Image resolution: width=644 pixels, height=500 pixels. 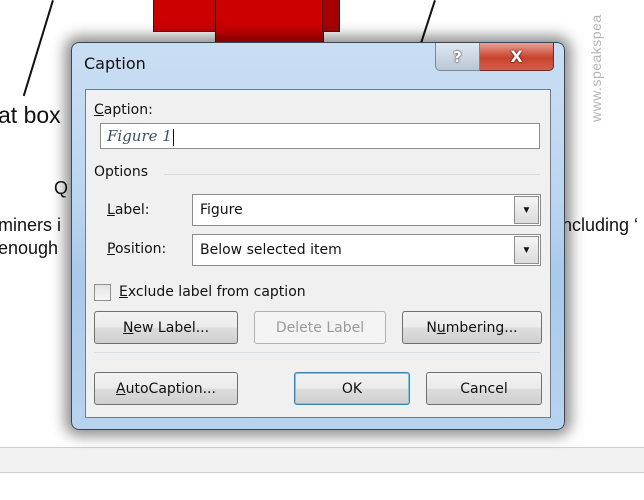 I want to click on label-field-label: Label:, so click(x=128, y=210).